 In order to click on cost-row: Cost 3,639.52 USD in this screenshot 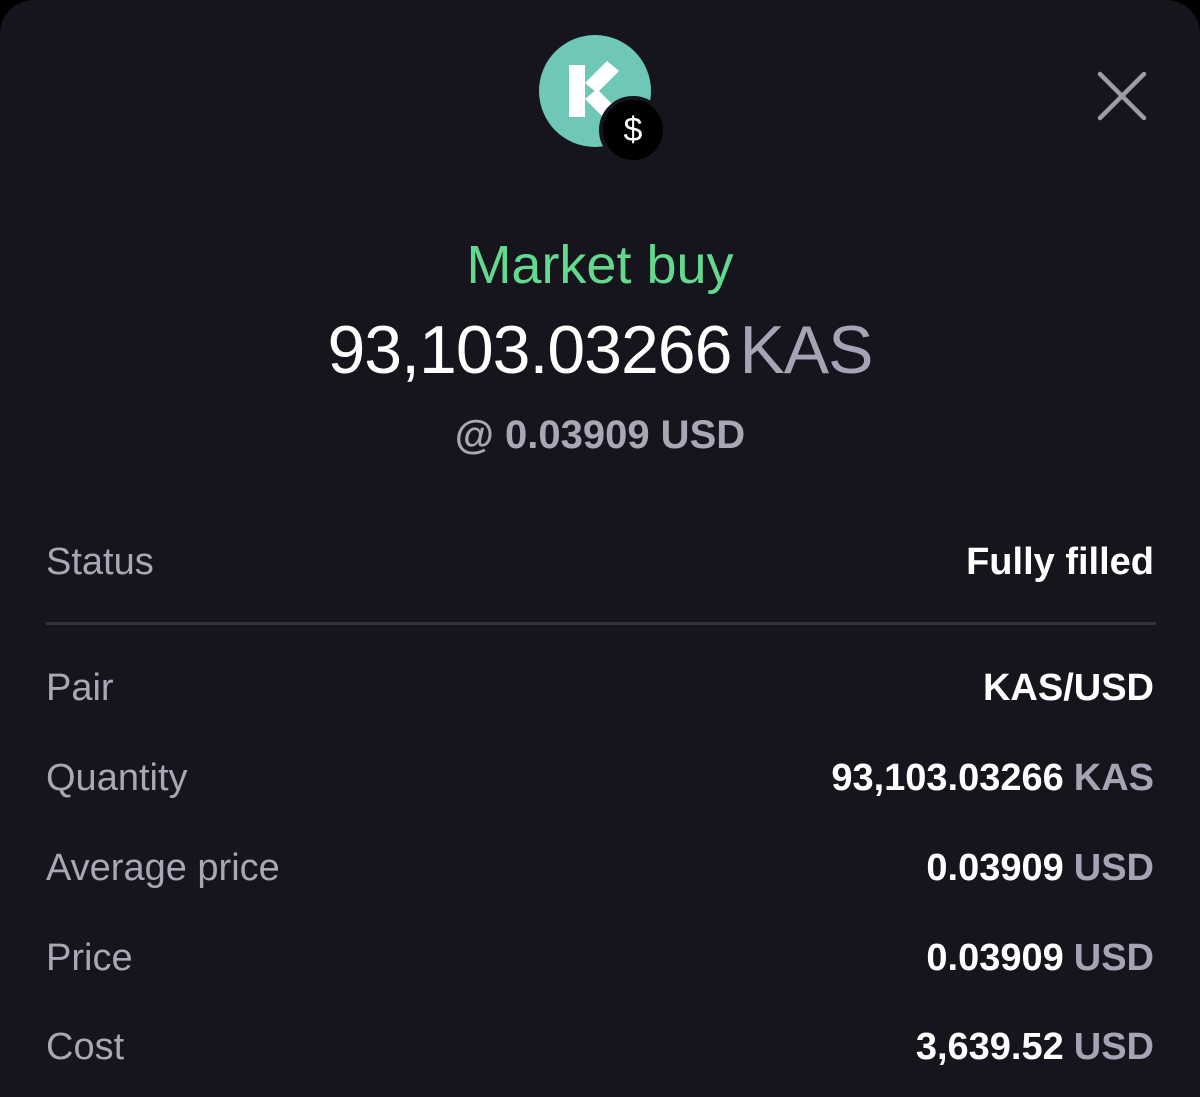, I will do `click(600, 1047)`.